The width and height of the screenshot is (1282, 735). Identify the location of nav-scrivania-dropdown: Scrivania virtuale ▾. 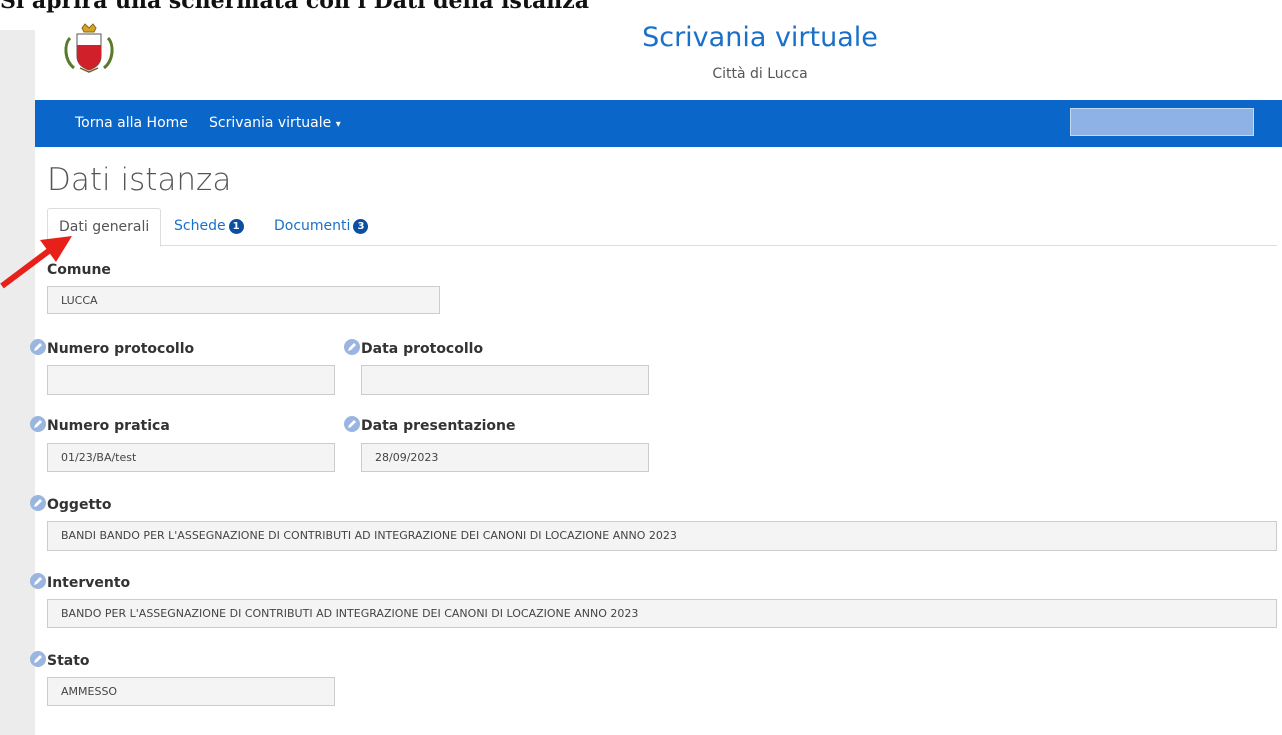
(275, 123).